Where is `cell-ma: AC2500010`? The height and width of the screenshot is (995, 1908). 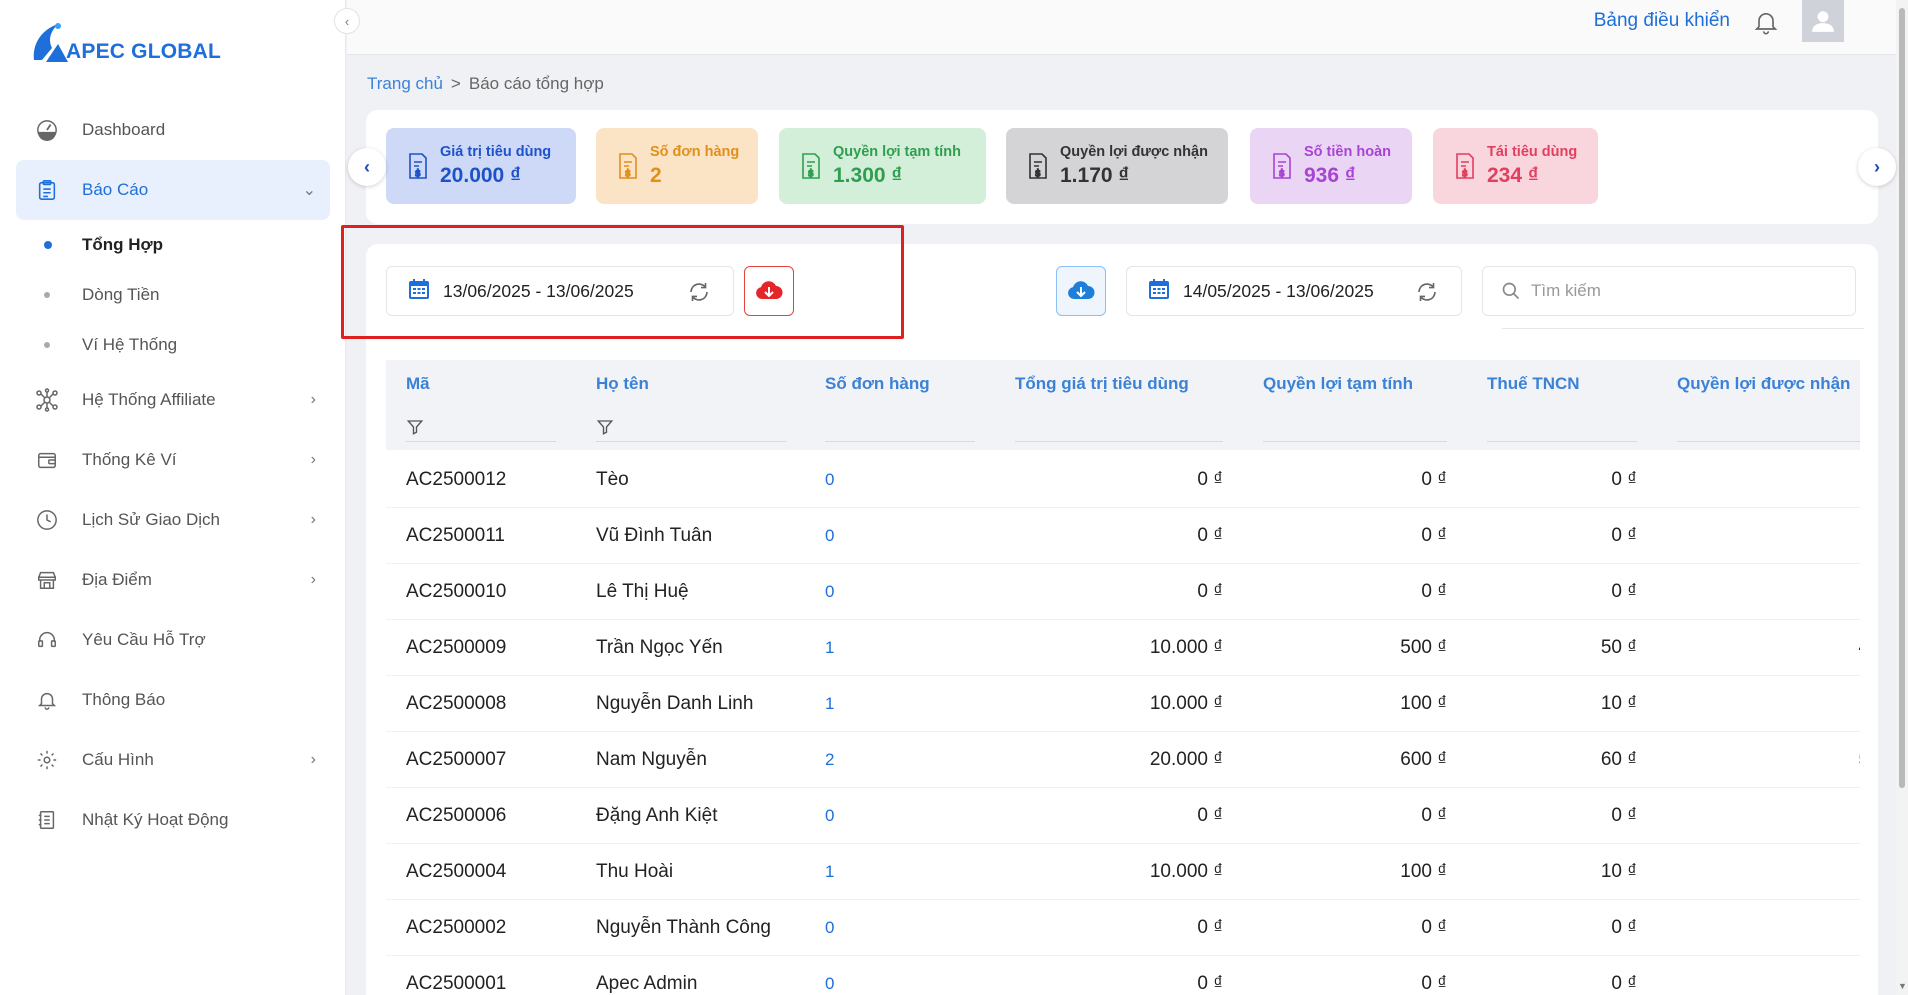
cell-ma: AC2500010 is located at coordinates (456, 591).